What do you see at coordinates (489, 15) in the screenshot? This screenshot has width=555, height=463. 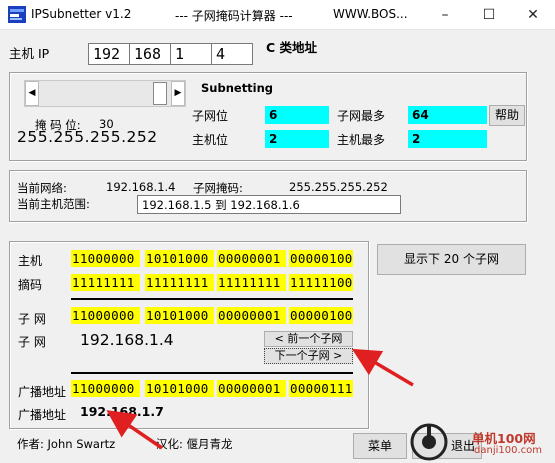 I see `maximize-button: ☐` at bounding box center [489, 15].